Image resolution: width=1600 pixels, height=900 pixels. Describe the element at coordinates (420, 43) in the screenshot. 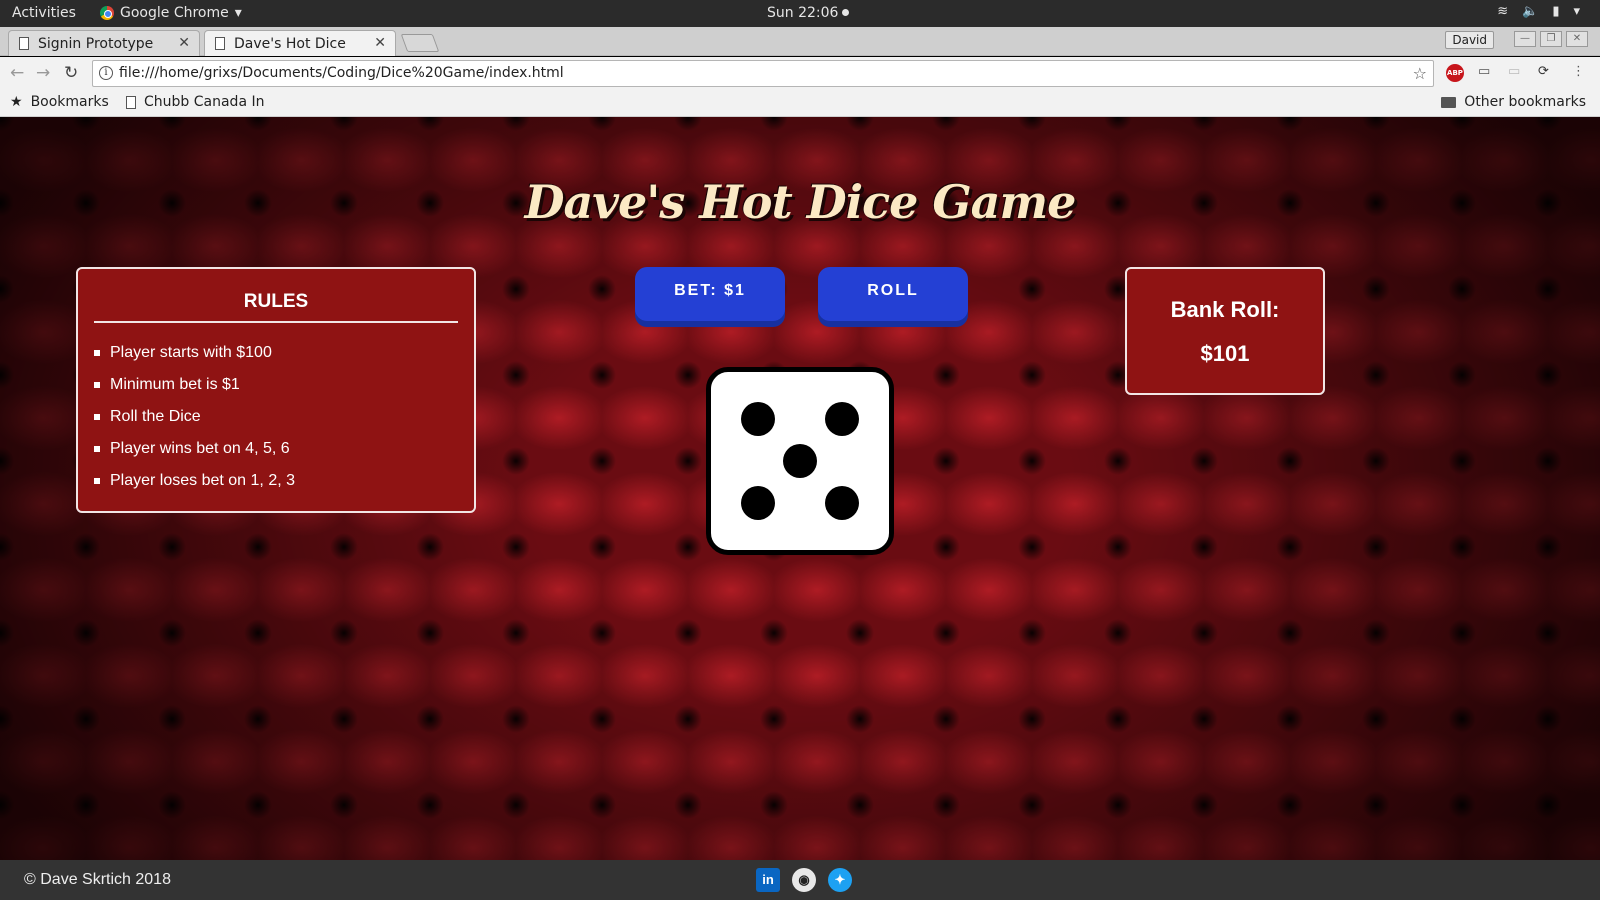

I see `new-tab-button` at that location.